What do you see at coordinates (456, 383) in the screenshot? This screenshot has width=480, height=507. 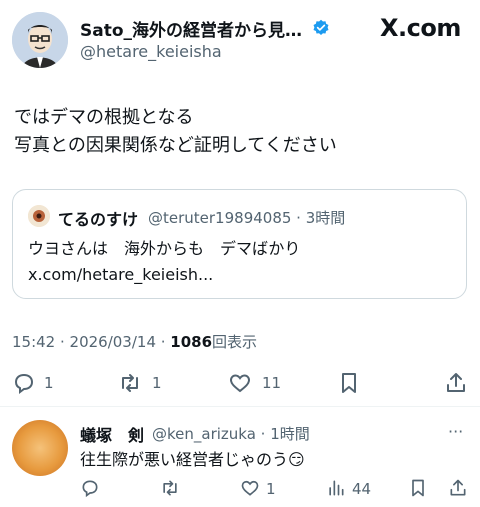 I see `share-icon` at bounding box center [456, 383].